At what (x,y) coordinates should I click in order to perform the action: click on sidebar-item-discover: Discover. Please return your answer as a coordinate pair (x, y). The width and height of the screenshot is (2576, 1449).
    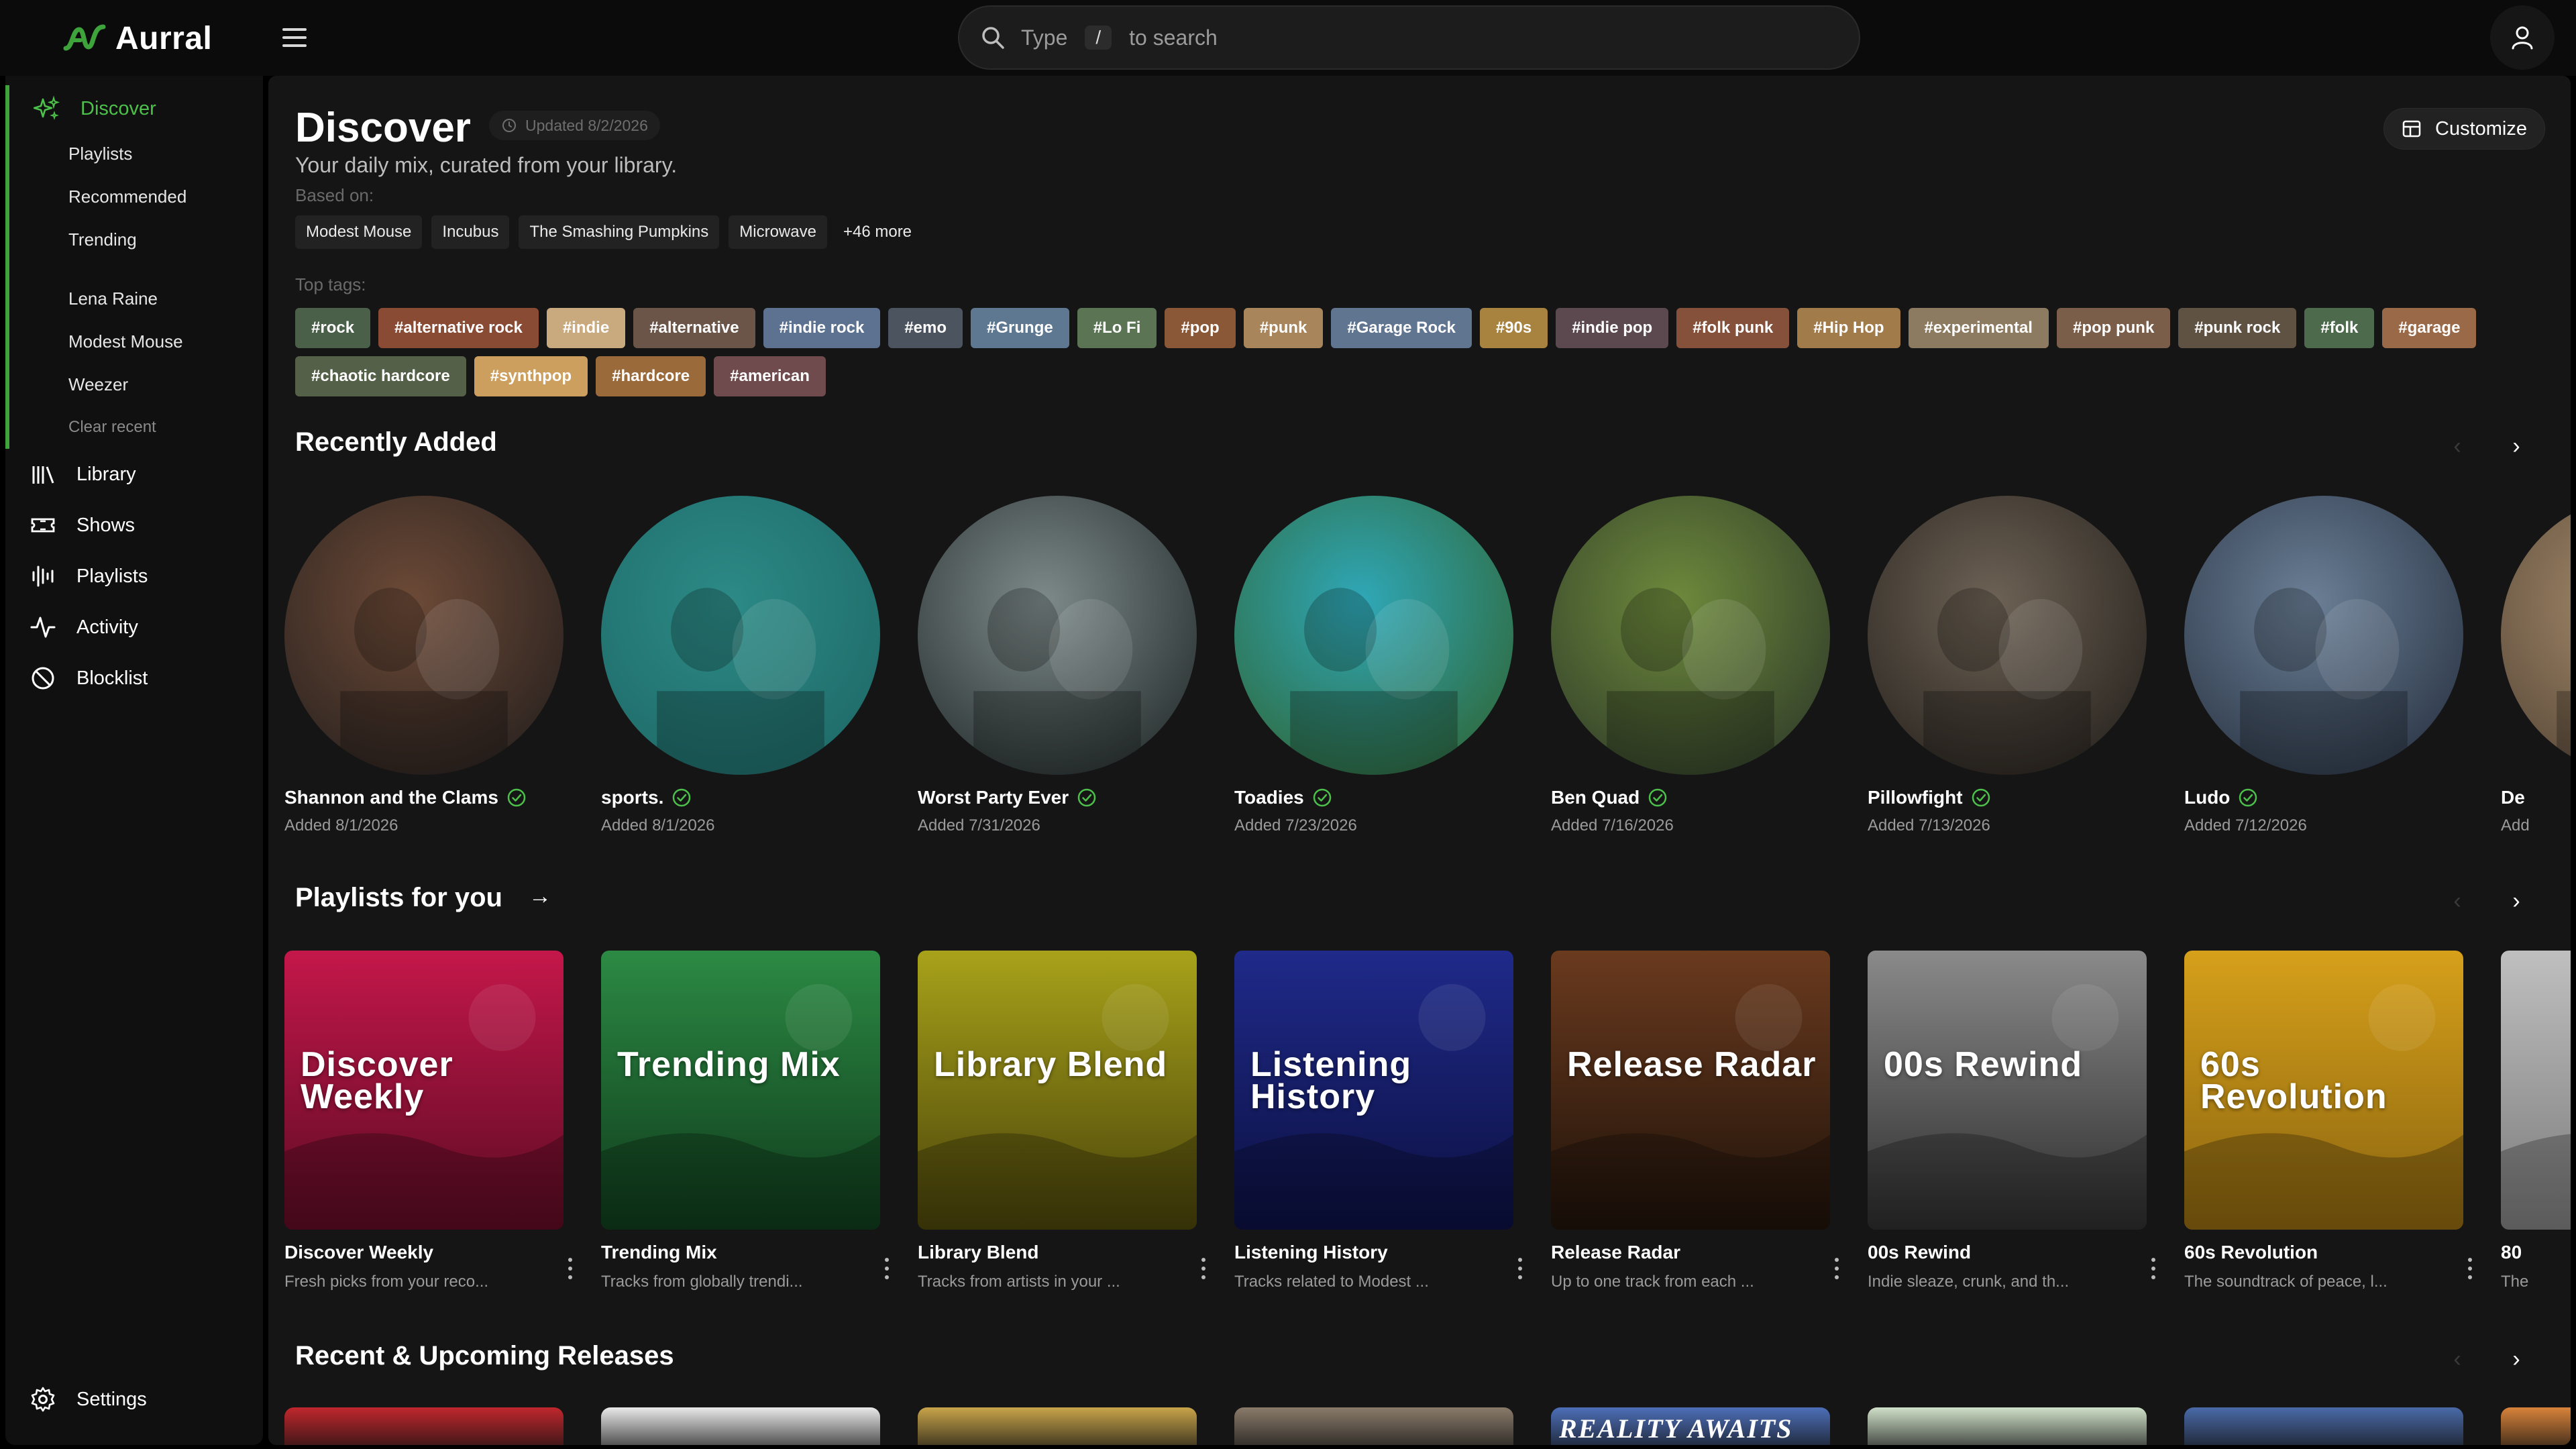
    Looking at the image, I should click on (136, 108).